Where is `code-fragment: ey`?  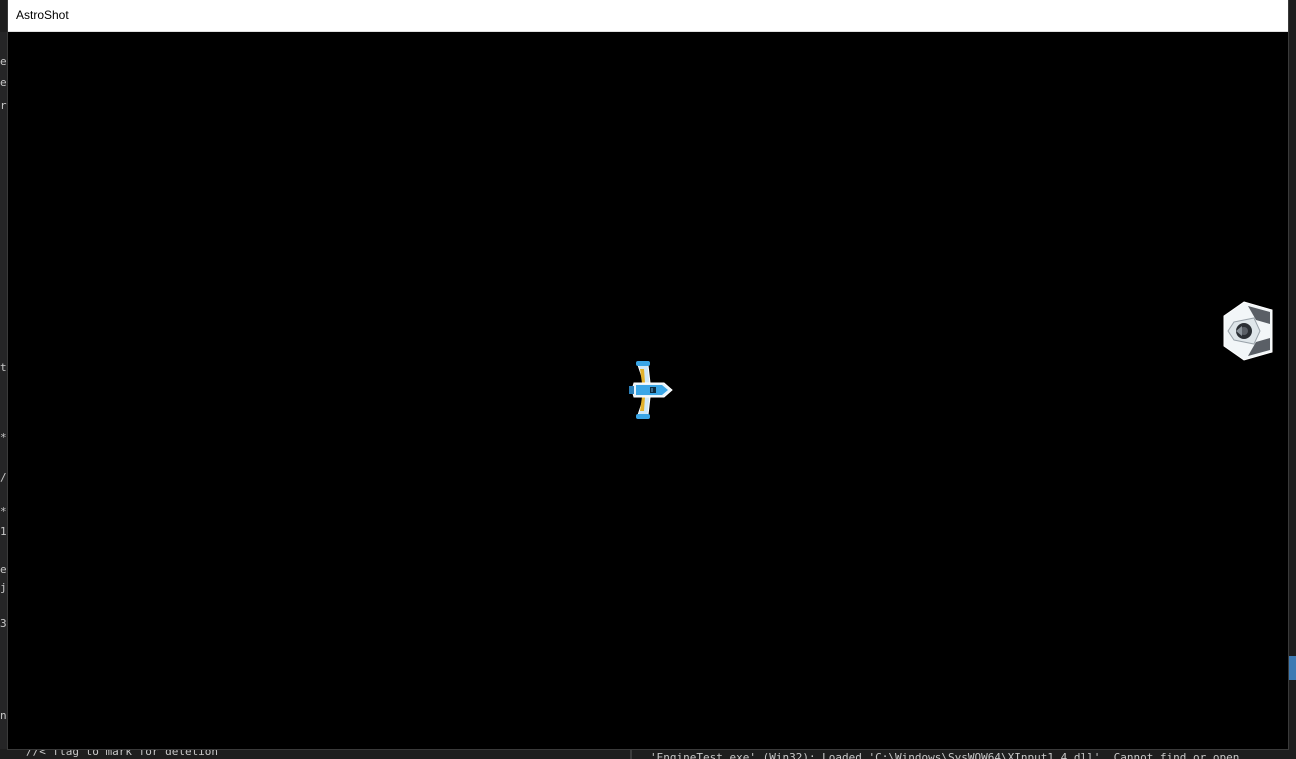
code-fragment: ey is located at coordinates (4, 570).